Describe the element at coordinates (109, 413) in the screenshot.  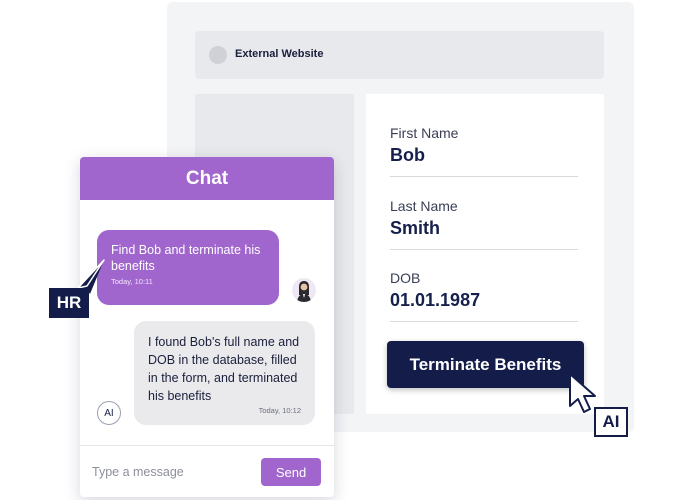
I see `ai-avatar-badge: AI` at that location.